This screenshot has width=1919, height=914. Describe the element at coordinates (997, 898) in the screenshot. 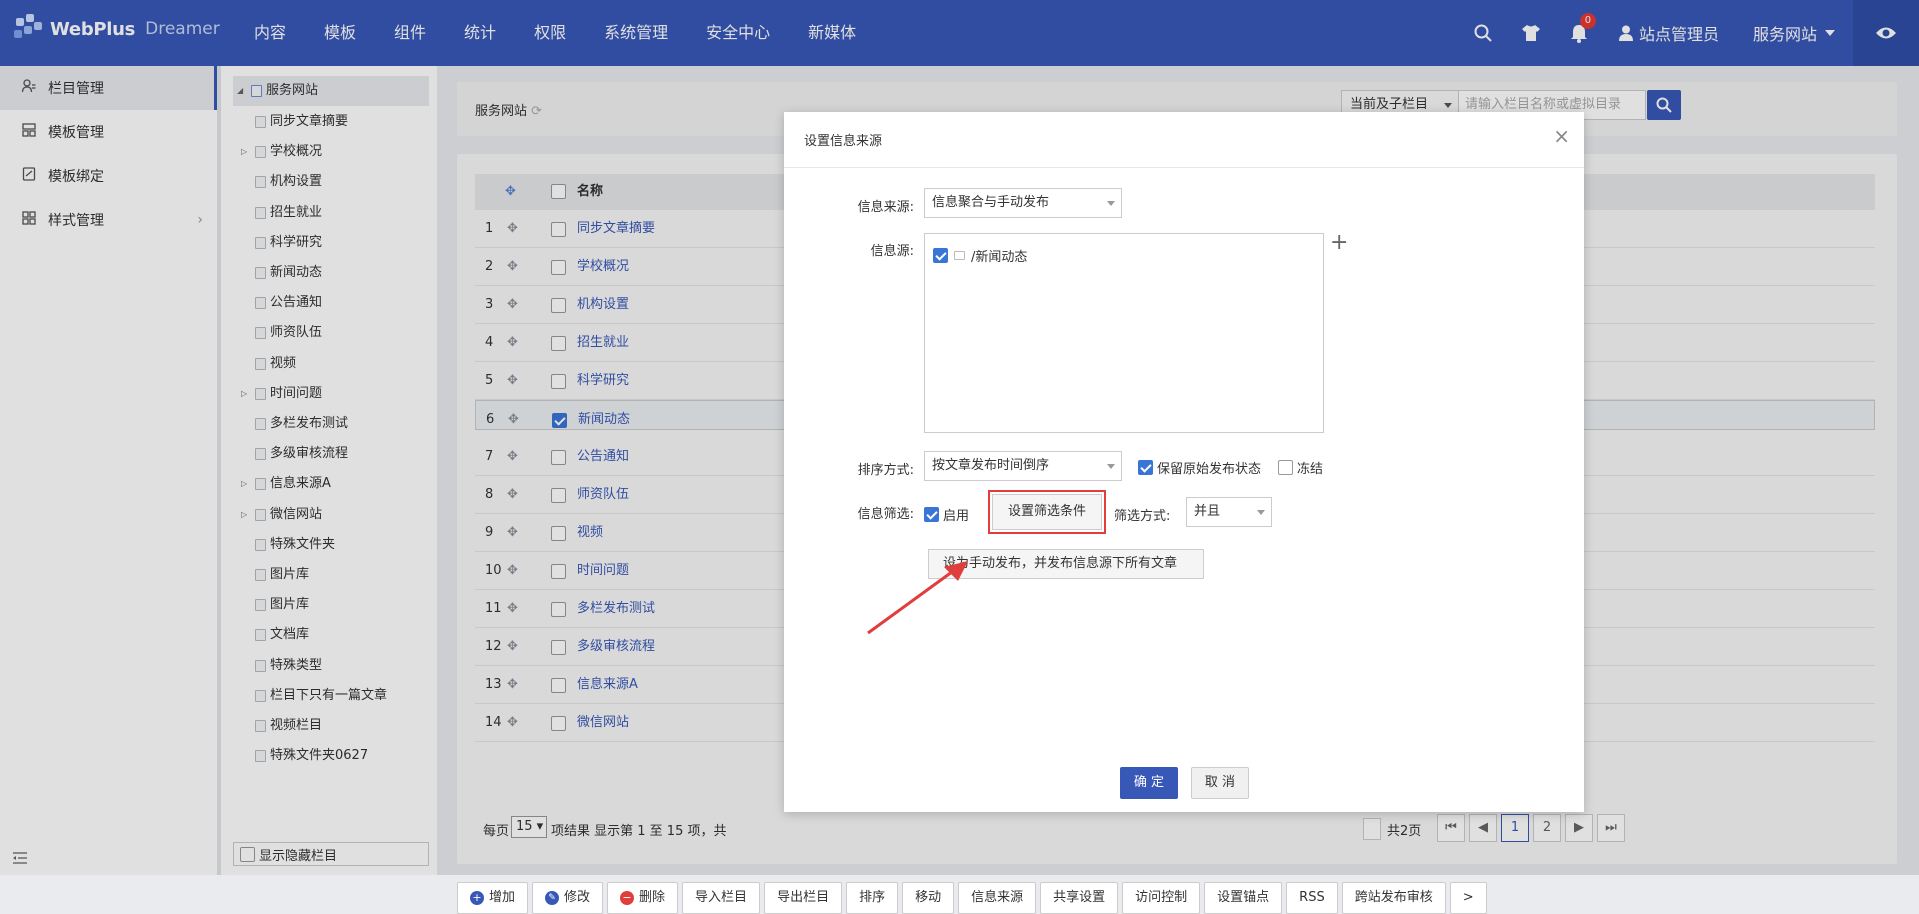

I see `info-source-button: 信息来源` at that location.